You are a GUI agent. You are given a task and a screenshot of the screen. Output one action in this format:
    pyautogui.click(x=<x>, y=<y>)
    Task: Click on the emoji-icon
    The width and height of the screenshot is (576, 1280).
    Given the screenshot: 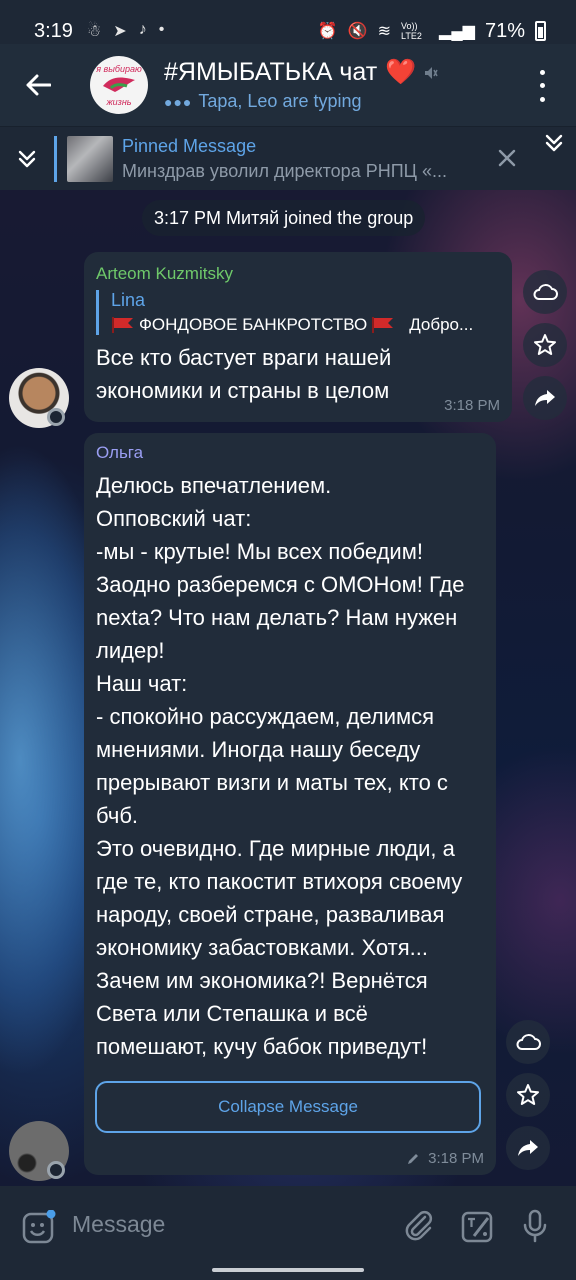 What is the action you would take?
    pyautogui.click(x=39, y=1226)
    